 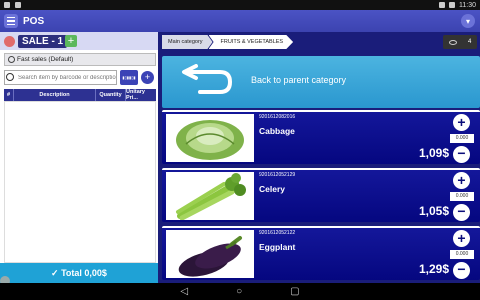 I want to click on app-bar: POS ▾, so click(x=240, y=21).